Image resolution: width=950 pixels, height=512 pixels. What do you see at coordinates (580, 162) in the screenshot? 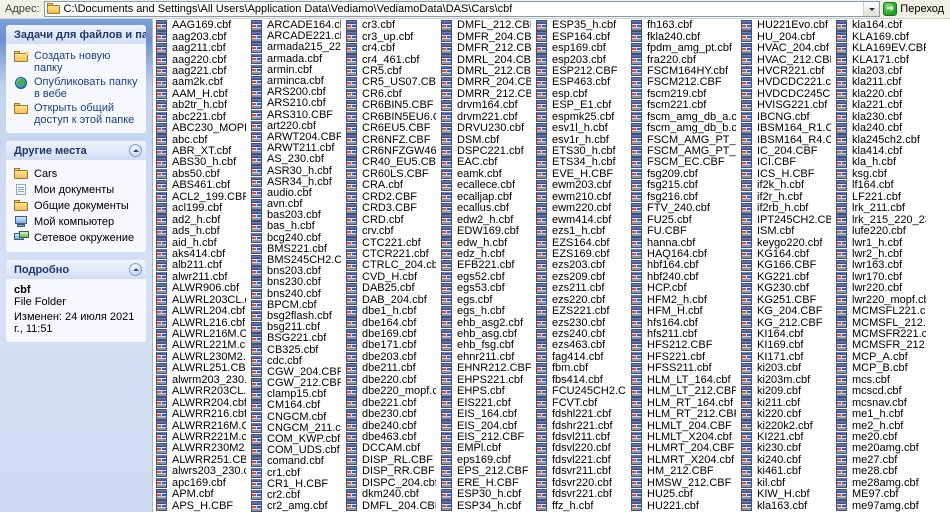
I see `file-item: ETS34_h.cbf` at bounding box center [580, 162].